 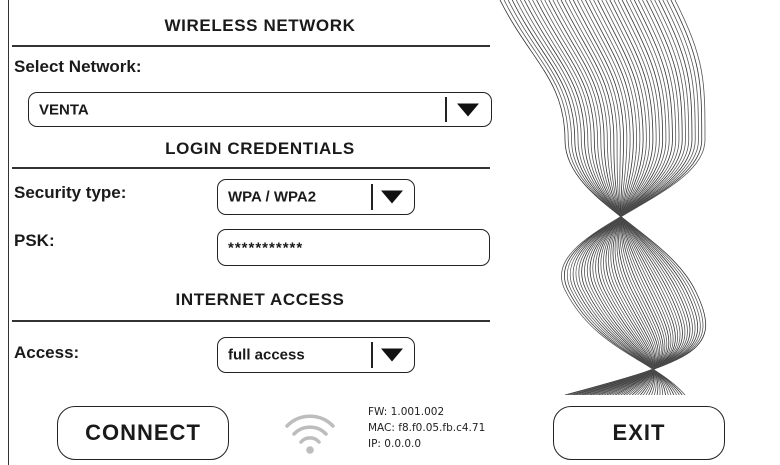 What do you see at coordinates (143, 433) in the screenshot?
I see `connect-button: CONNECT` at bounding box center [143, 433].